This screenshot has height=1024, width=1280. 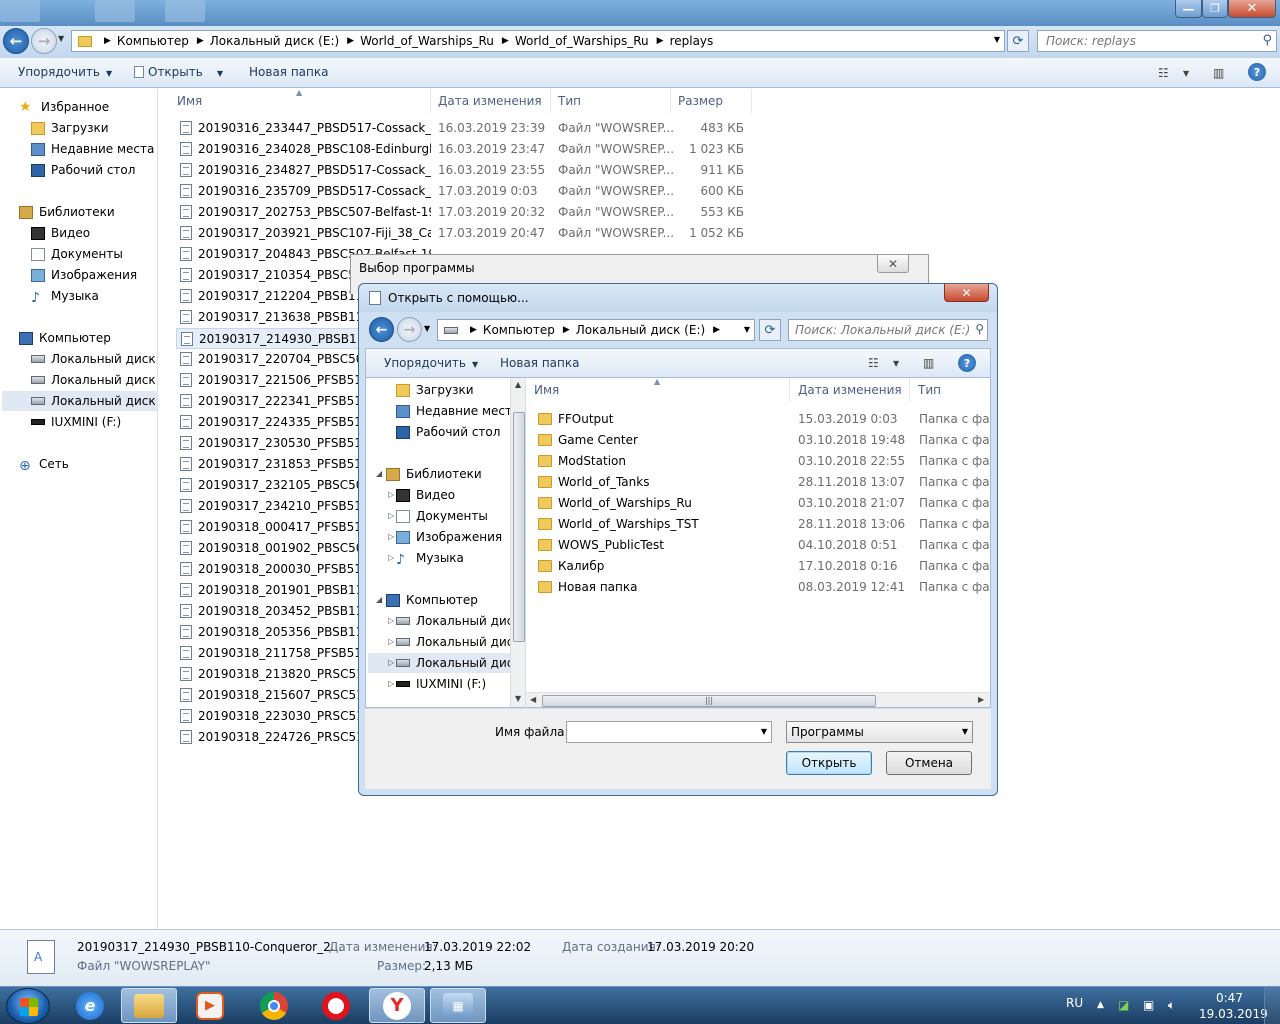 I want to click on taskbar-media-player: ▶, so click(x=210, y=1005).